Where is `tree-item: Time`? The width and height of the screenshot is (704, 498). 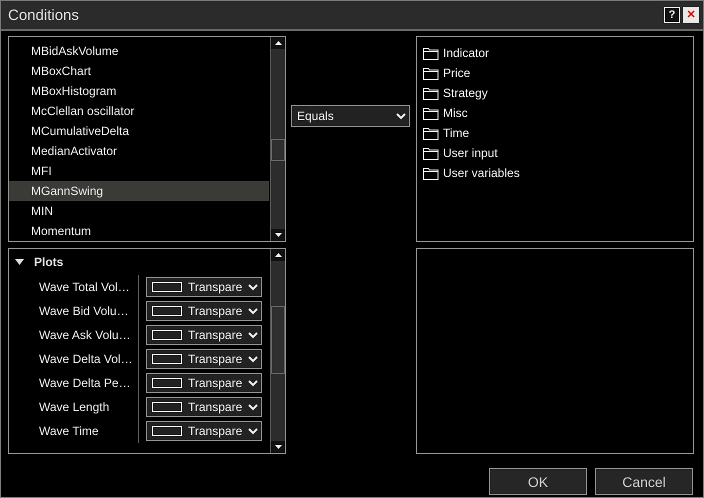 tree-item: Time is located at coordinates (456, 133).